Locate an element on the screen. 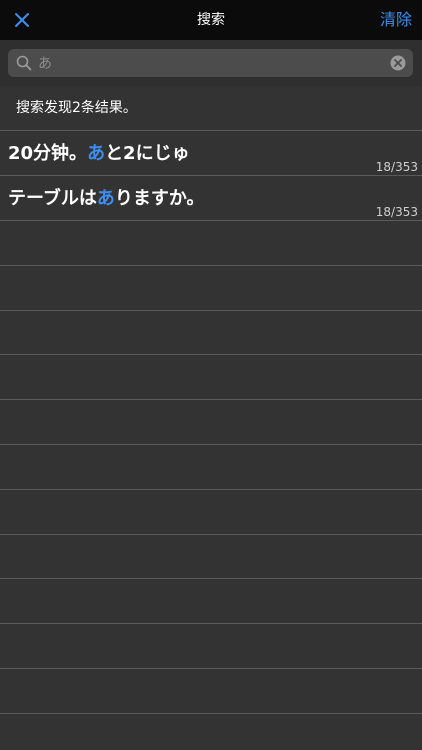  search-input is located at coordinates (208, 63).